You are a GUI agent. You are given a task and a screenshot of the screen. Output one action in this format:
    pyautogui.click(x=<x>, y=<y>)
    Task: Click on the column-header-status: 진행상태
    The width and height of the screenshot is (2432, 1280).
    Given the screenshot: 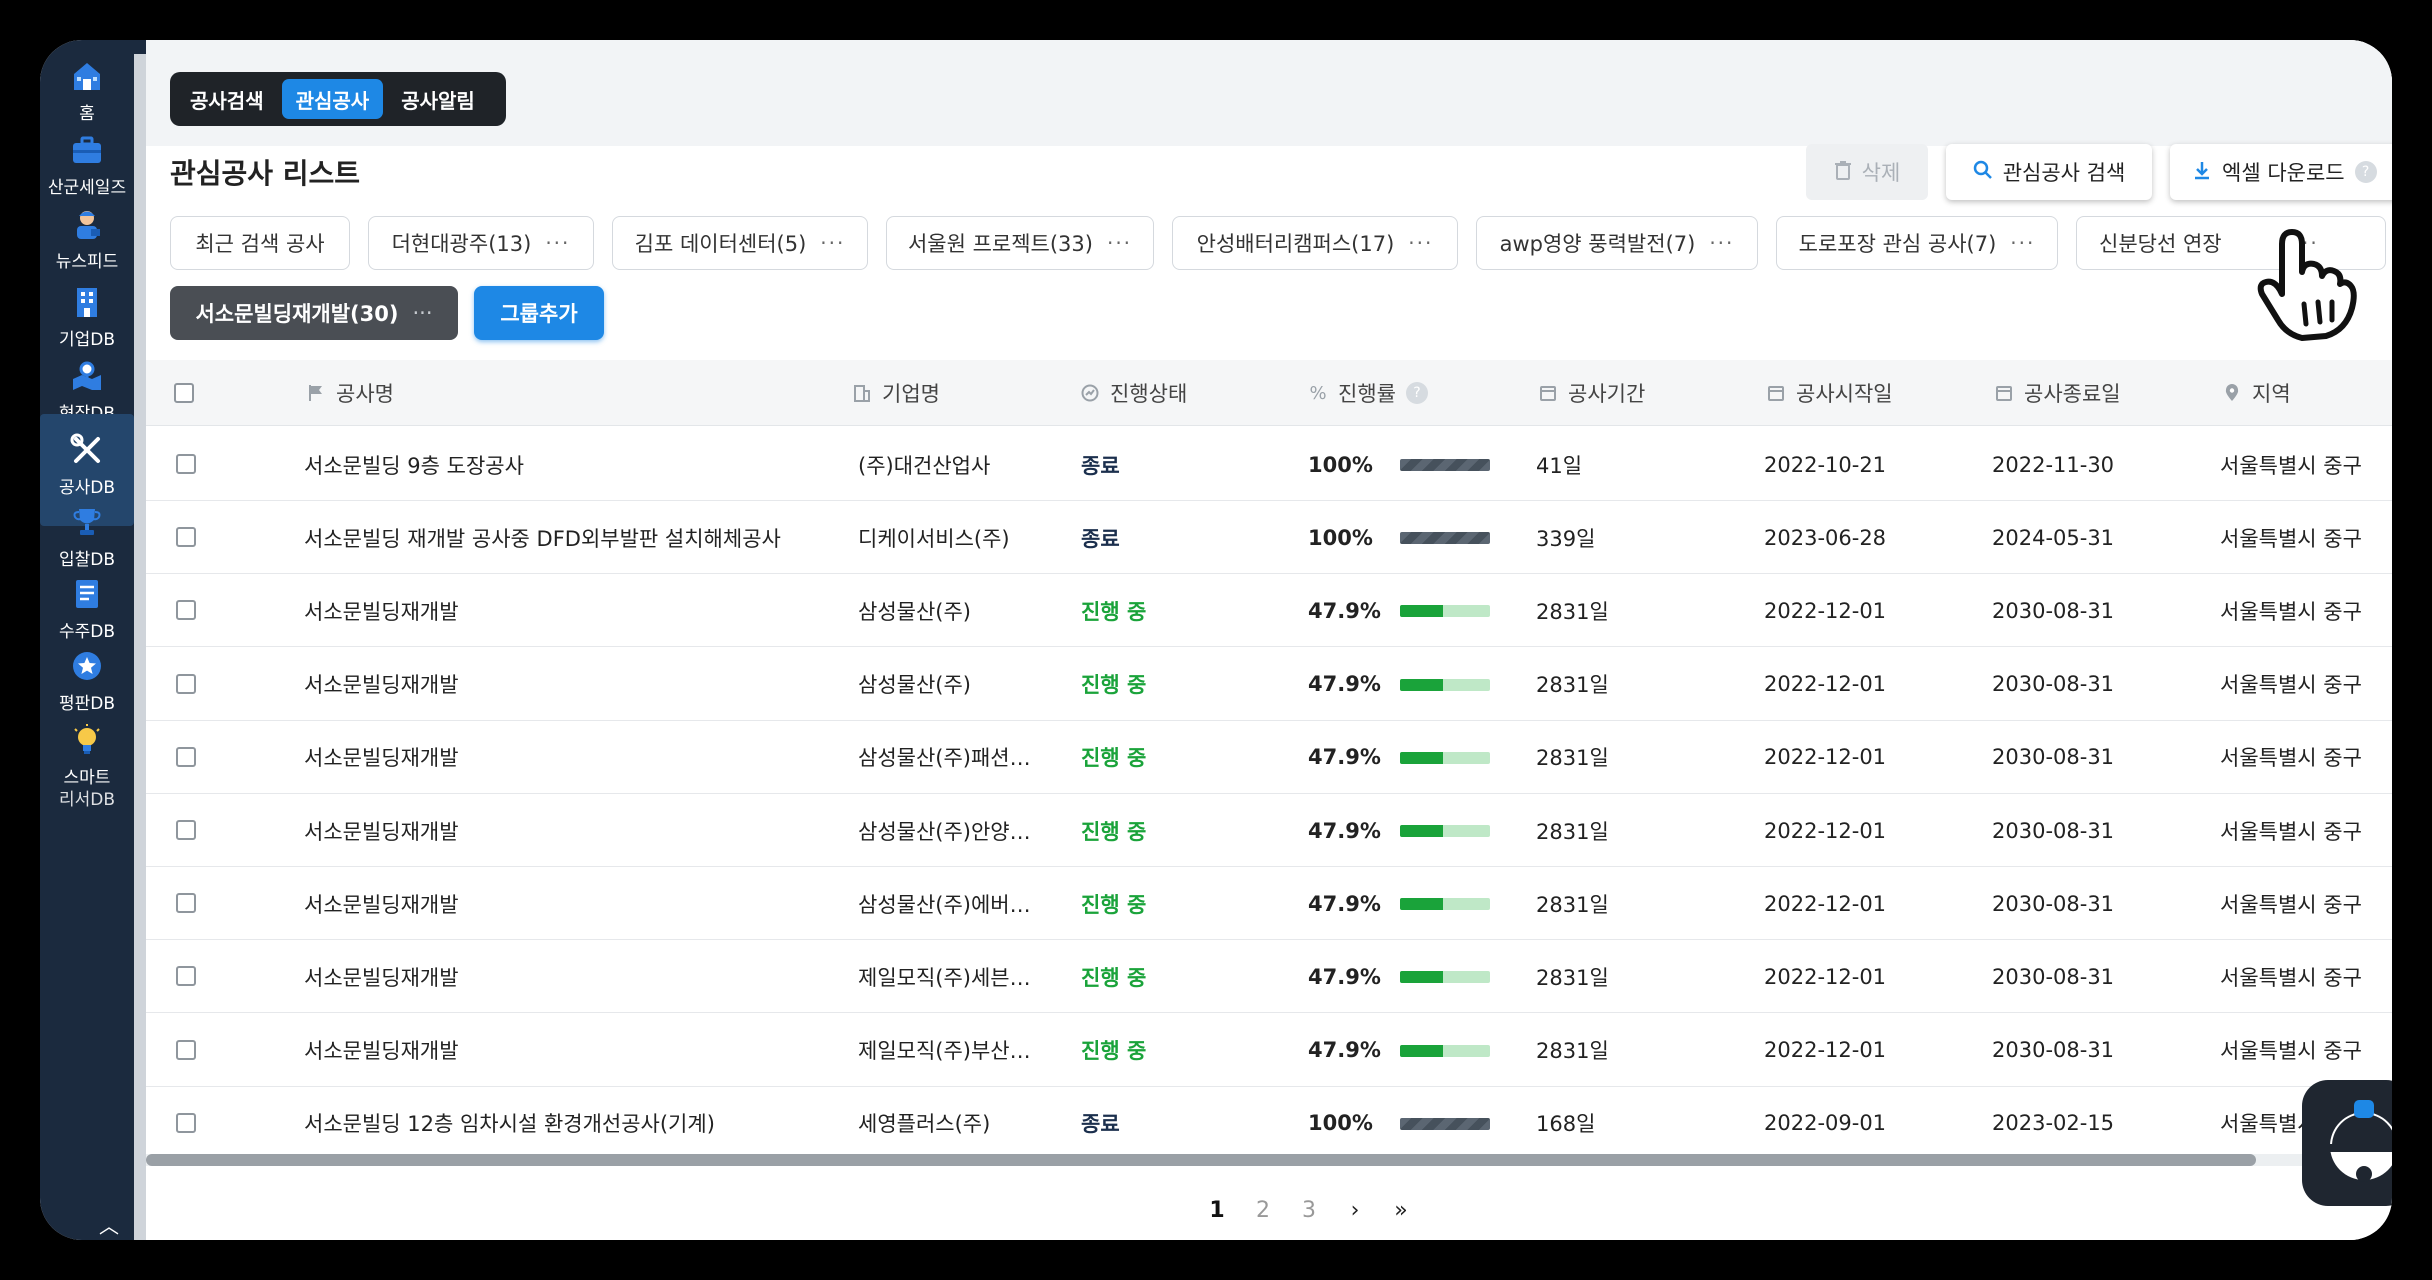 What is the action you would take?
    pyautogui.click(x=1133, y=393)
    